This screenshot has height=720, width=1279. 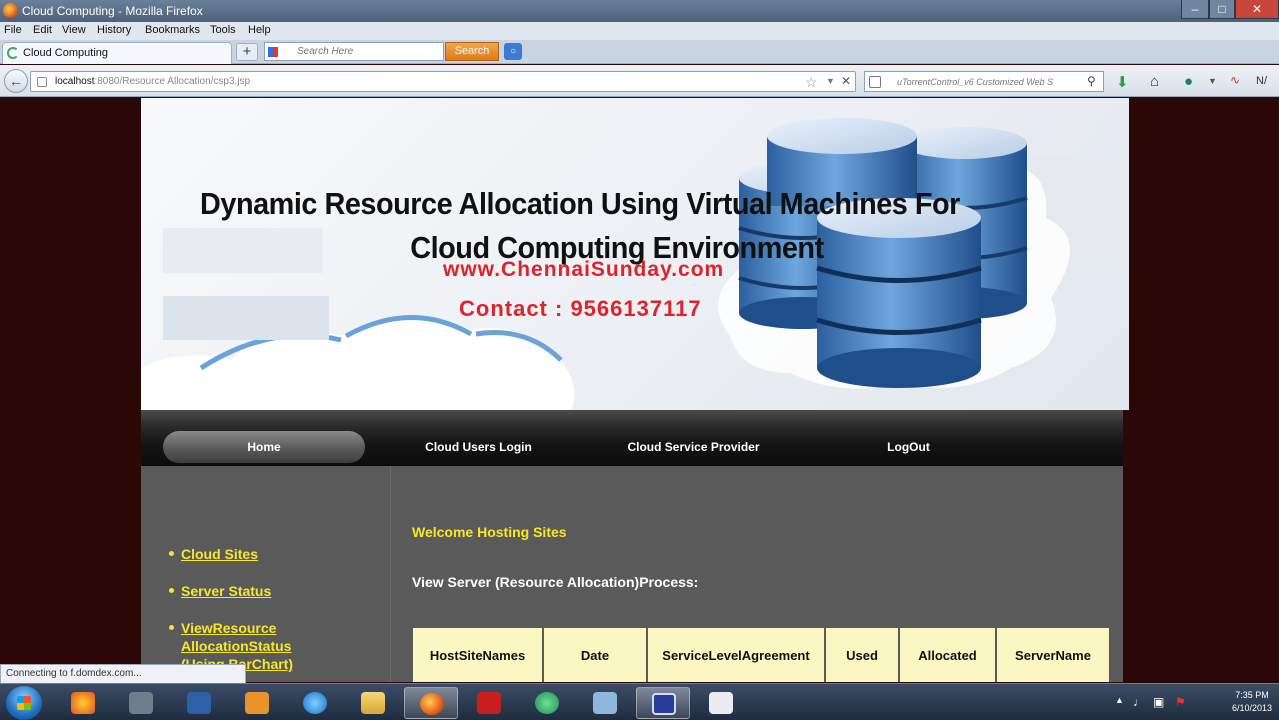 I want to click on taskbar-app-console, so click(x=663, y=703).